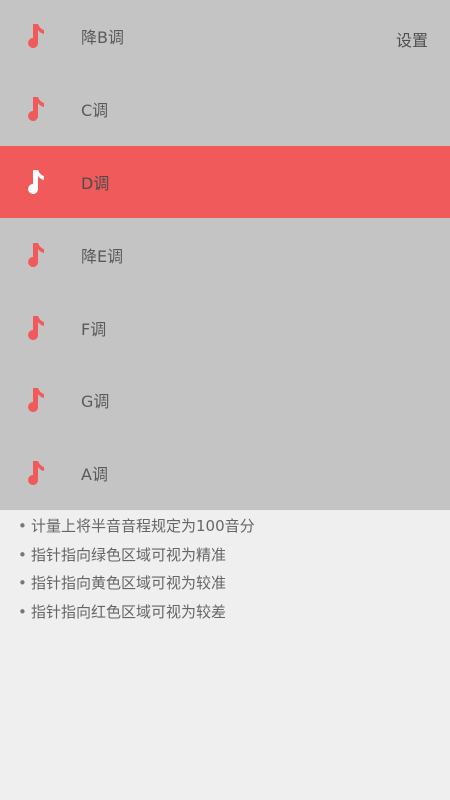 The image size is (450, 800). What do you see at coordinates (94, 329) in the screenshot?
I see `menu-item-label: F调` at bounding box center [94, 329].